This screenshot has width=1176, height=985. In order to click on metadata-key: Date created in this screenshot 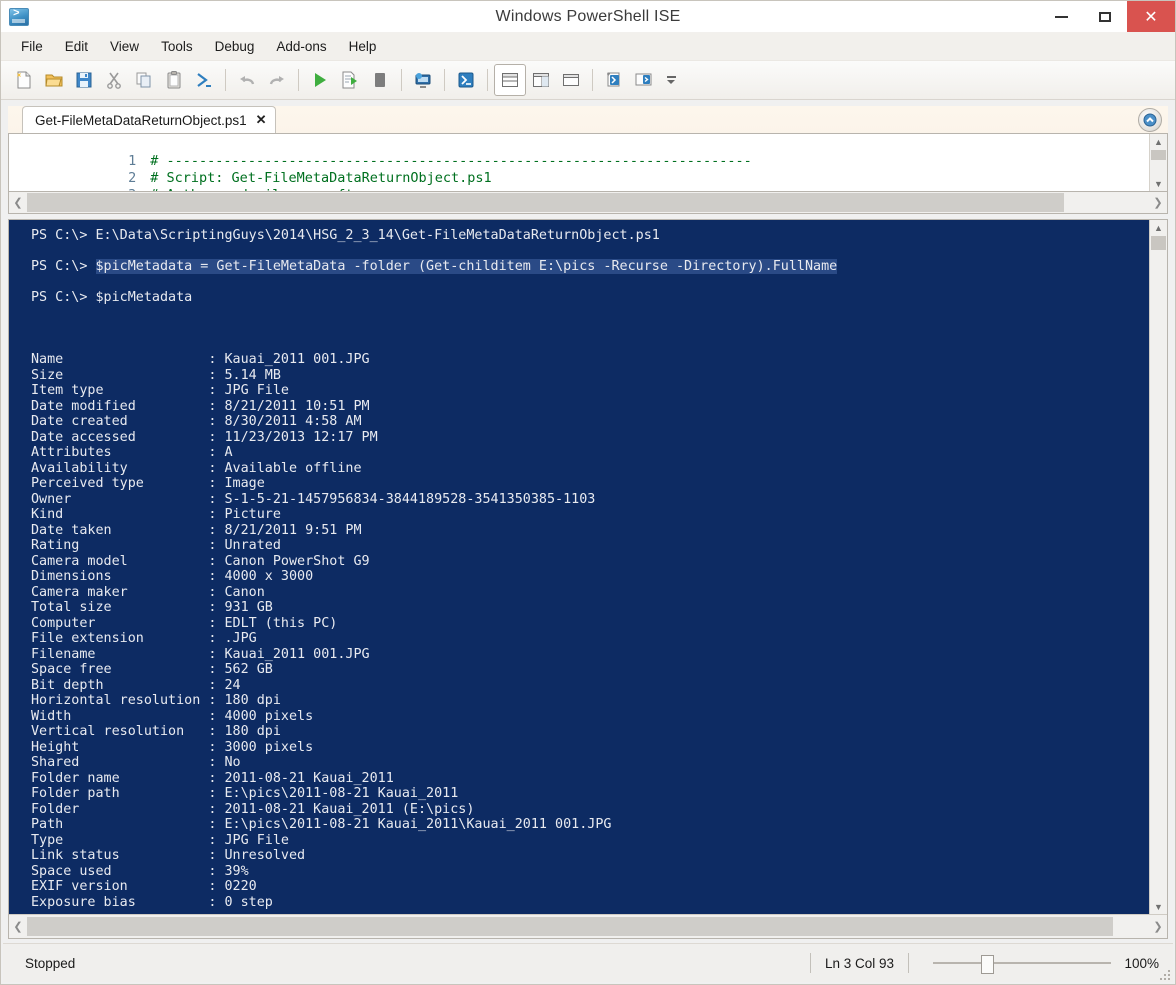, I will do `click(120, 421)`.